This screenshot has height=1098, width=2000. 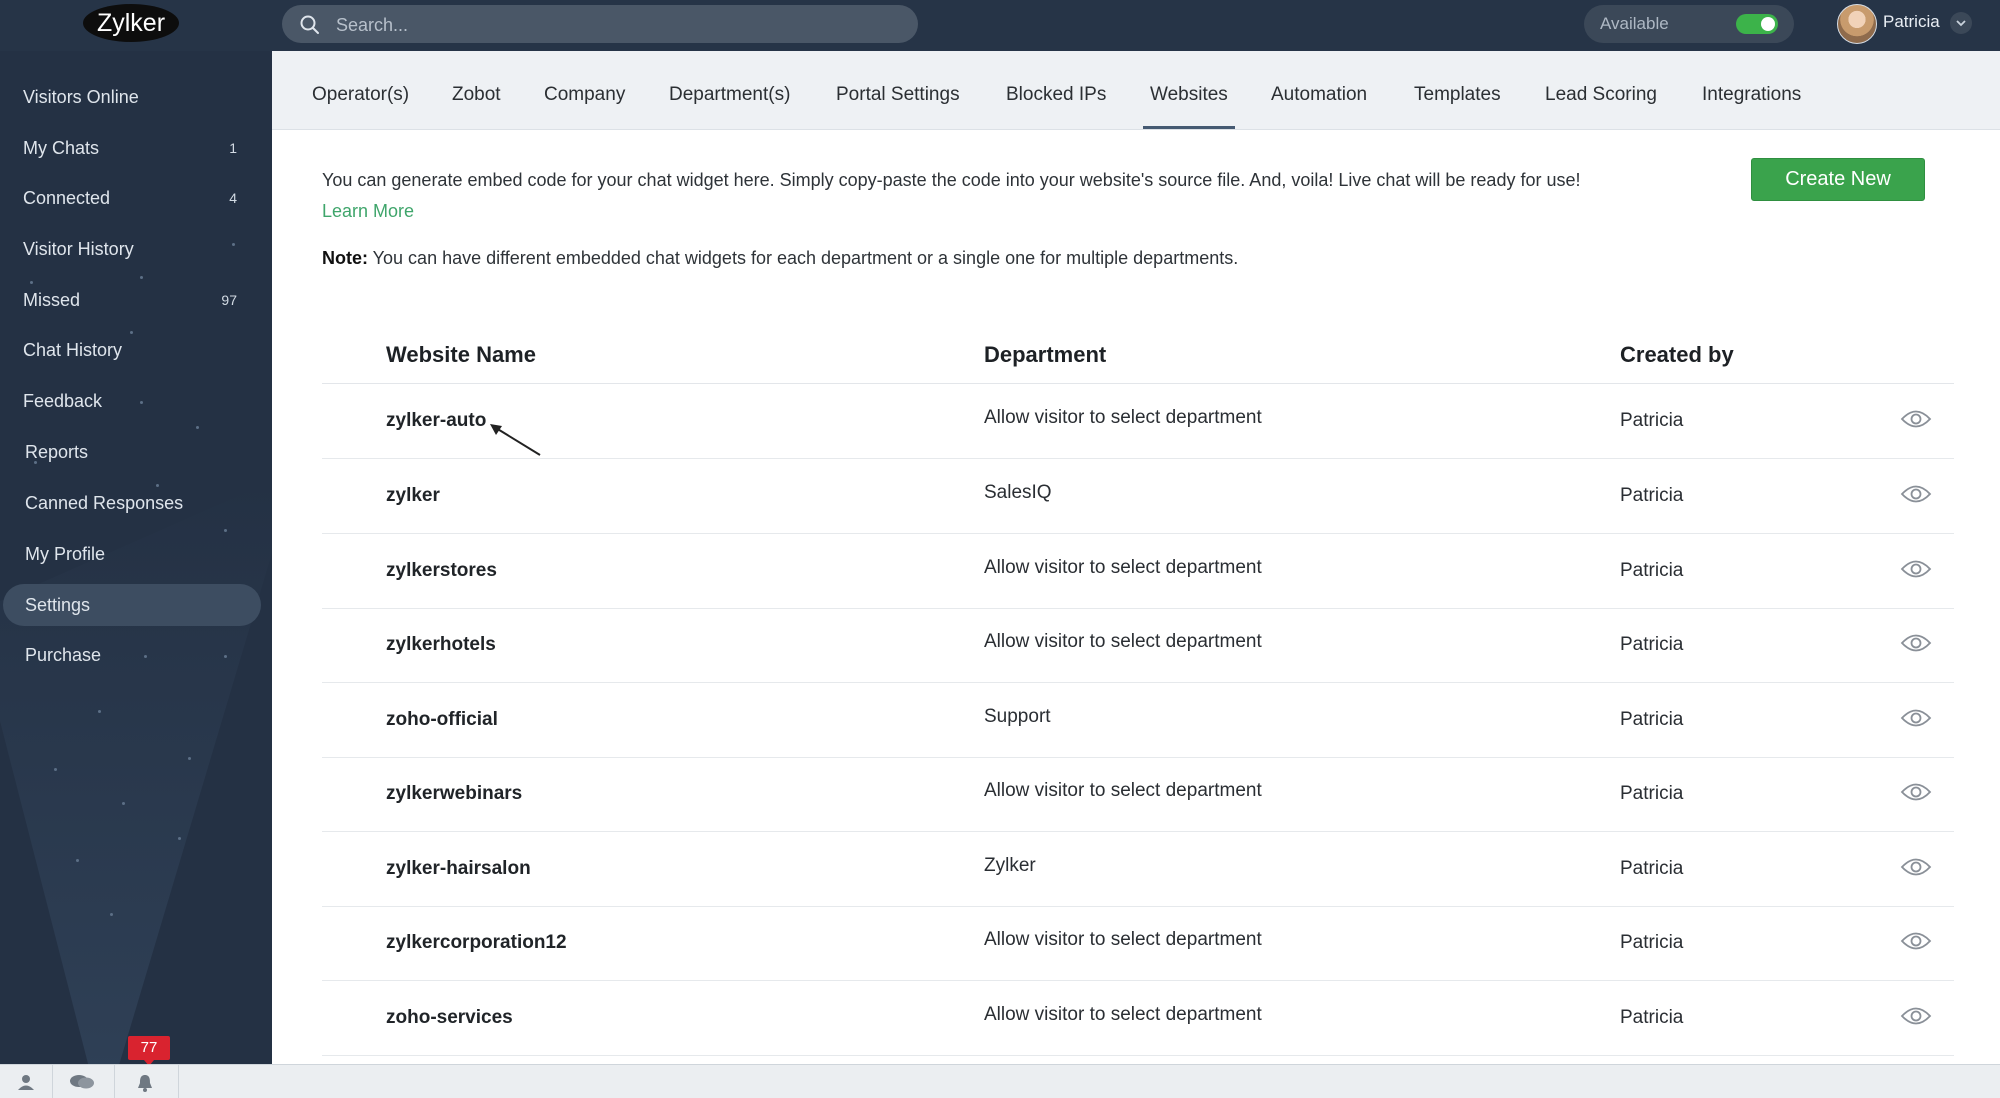 I want to click on sidebar-item-reports: Reports, so click(x=132, y=452).